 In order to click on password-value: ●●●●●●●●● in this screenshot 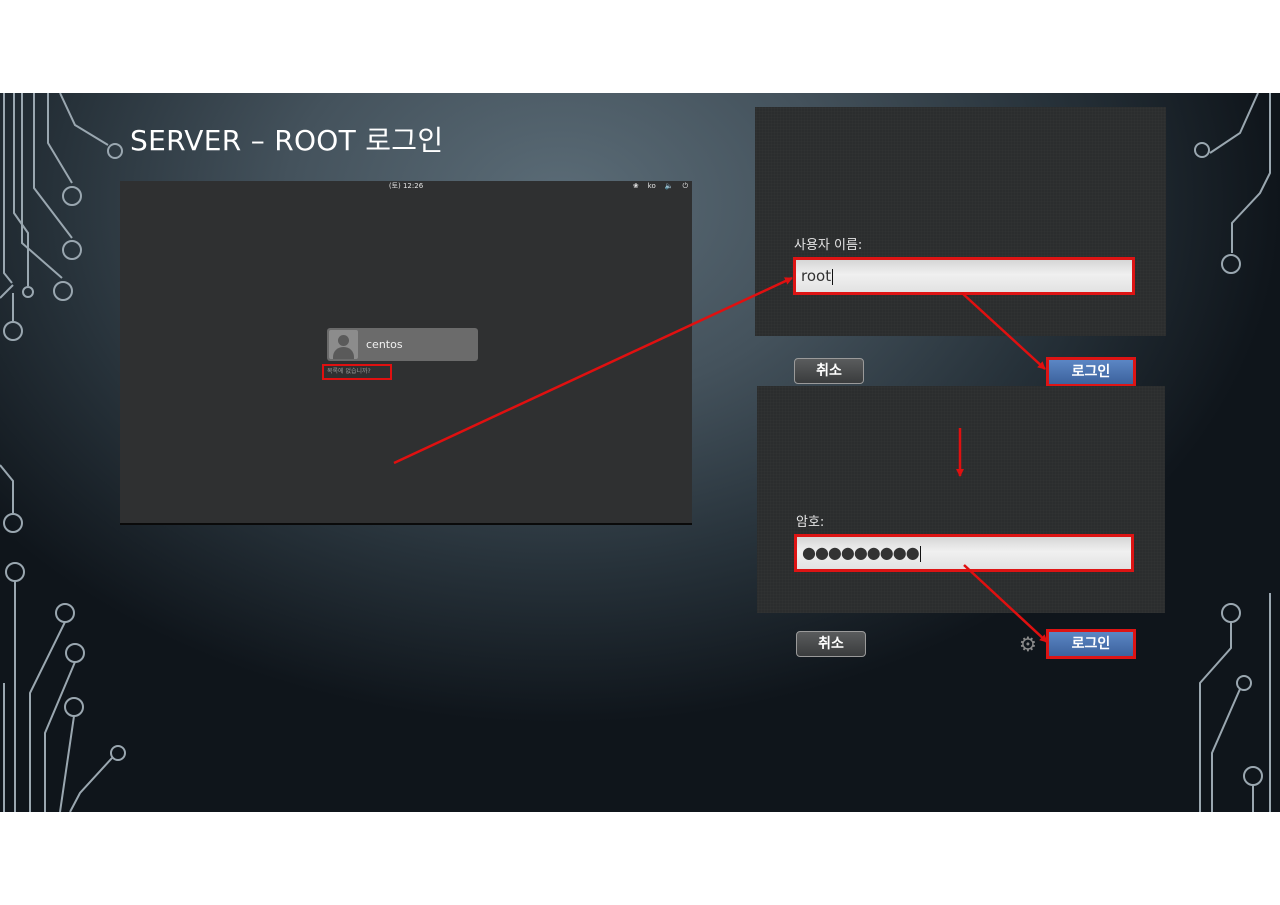, I will do `click(861, 552)`.